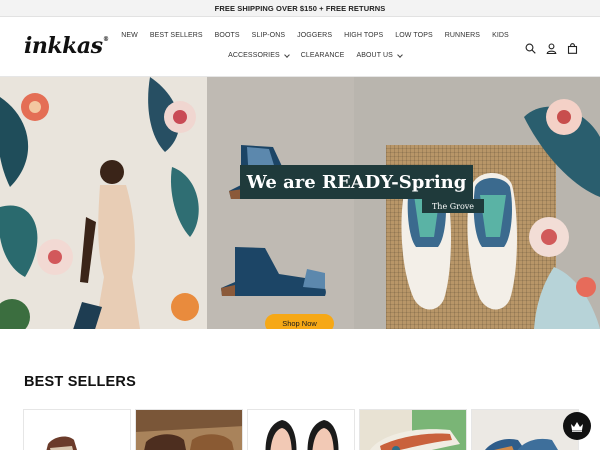 The image size is (600, 450). Describe the element at coordinates (129, 35) in the screenshot. I see `nav-item-new: NEW` at that location.